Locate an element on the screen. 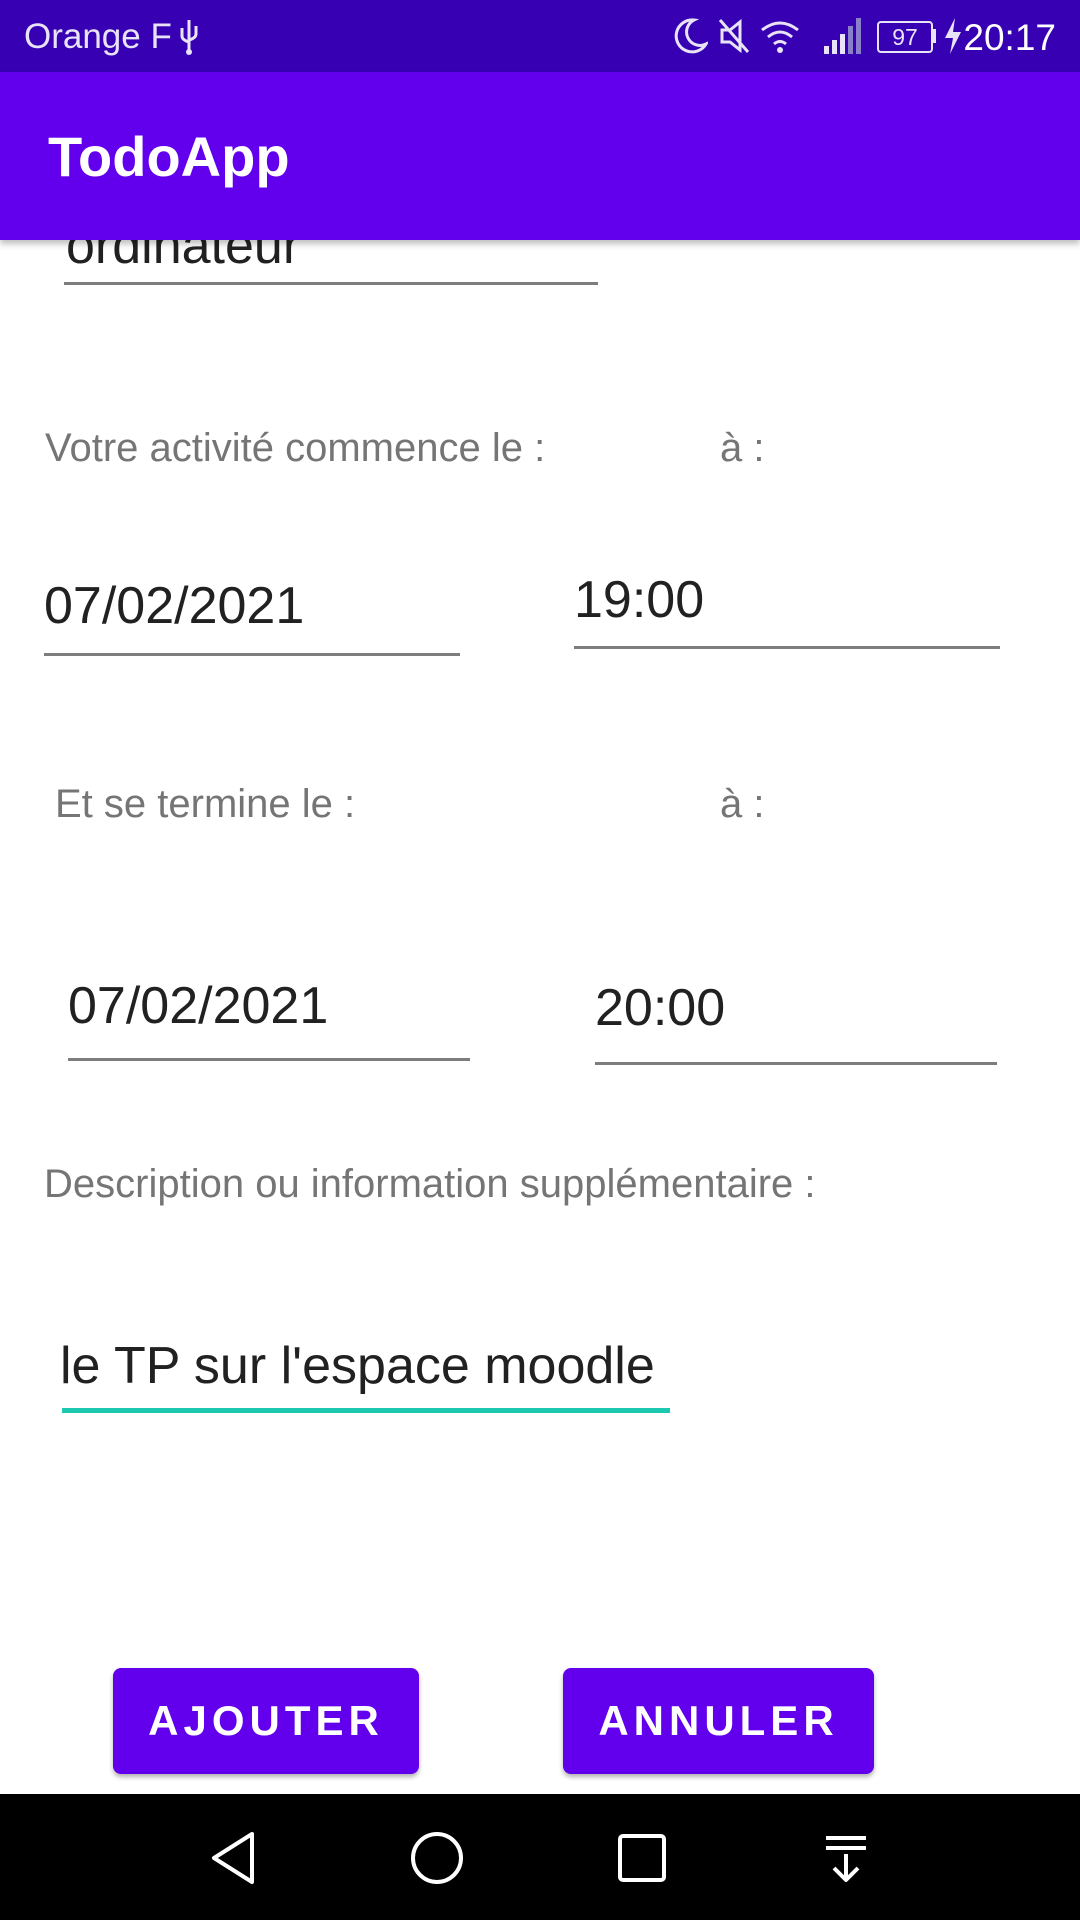  notifications-icon is located at coordinates (846, 1858).